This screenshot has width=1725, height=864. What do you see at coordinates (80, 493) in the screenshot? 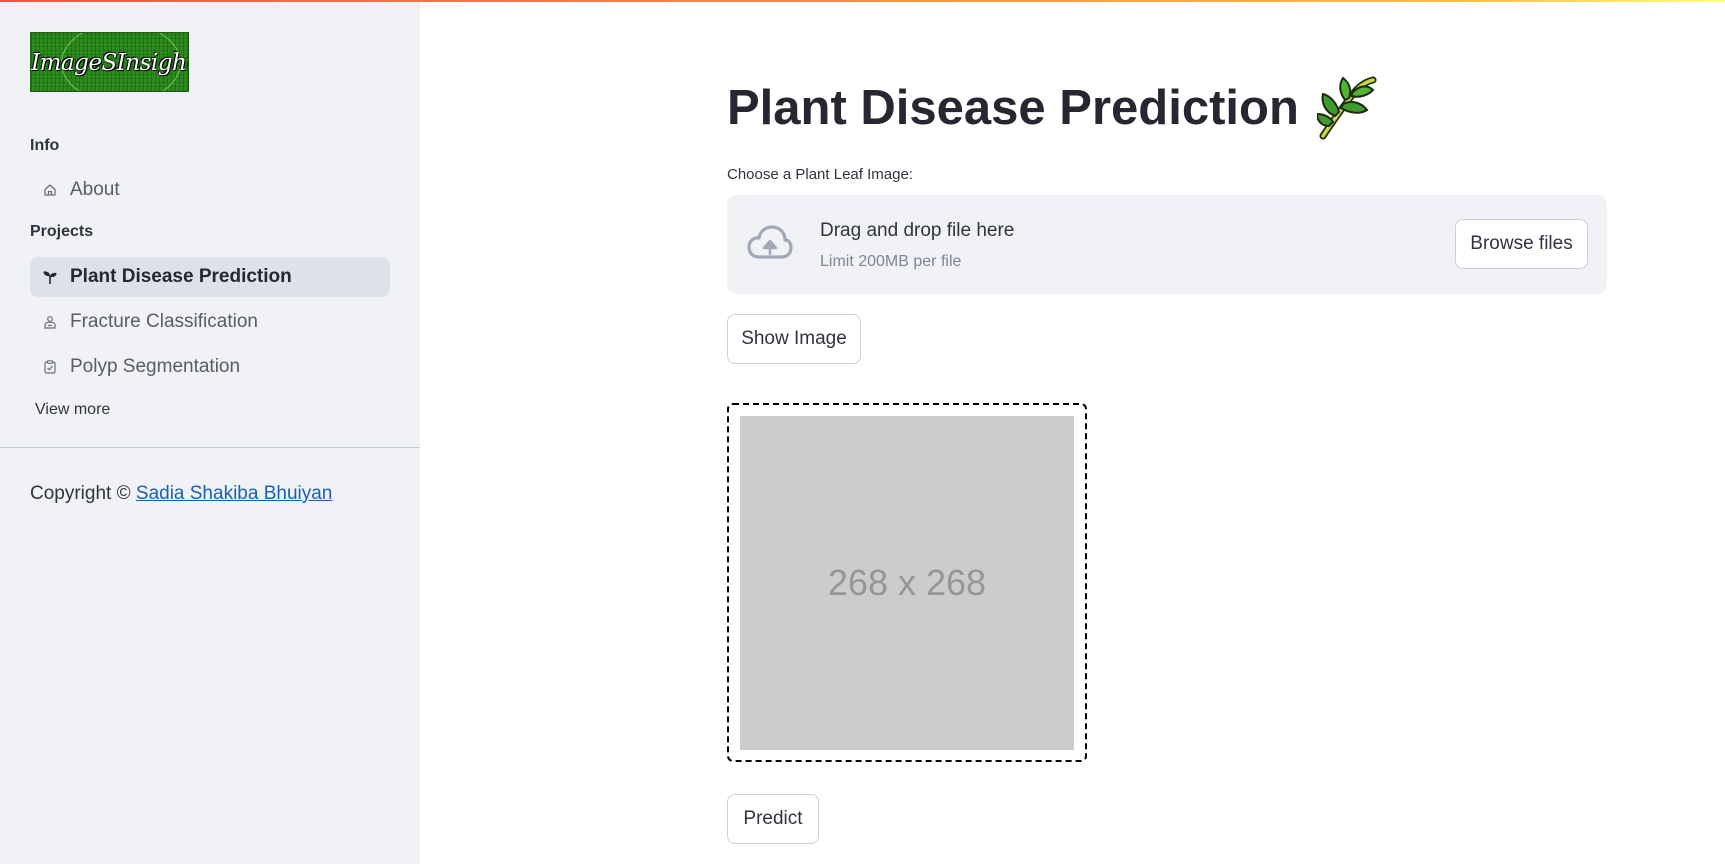
I see `copyright-prefix: Copyright ©` at bounding box center [80, 493].